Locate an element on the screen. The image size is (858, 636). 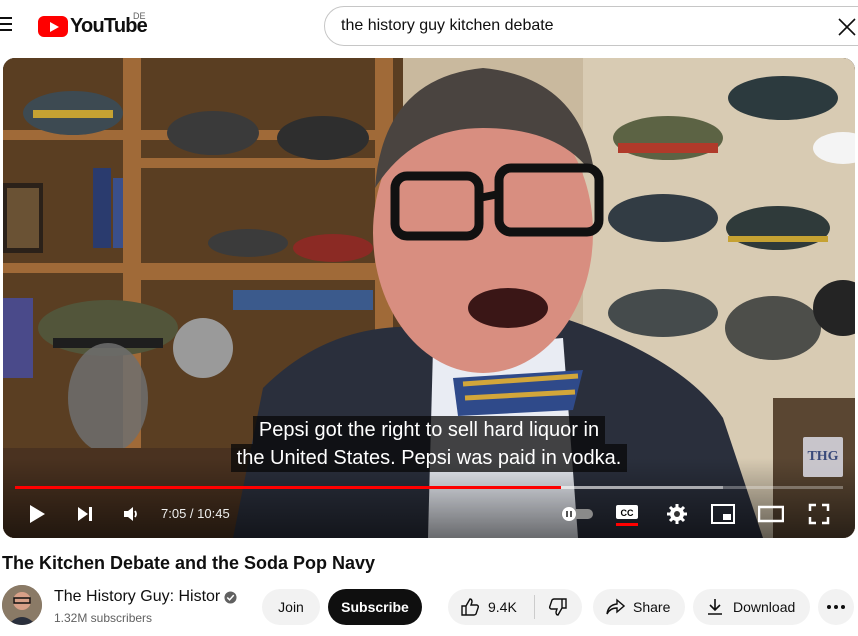
like-button: 9.4K is located at coordinates (491, 607).